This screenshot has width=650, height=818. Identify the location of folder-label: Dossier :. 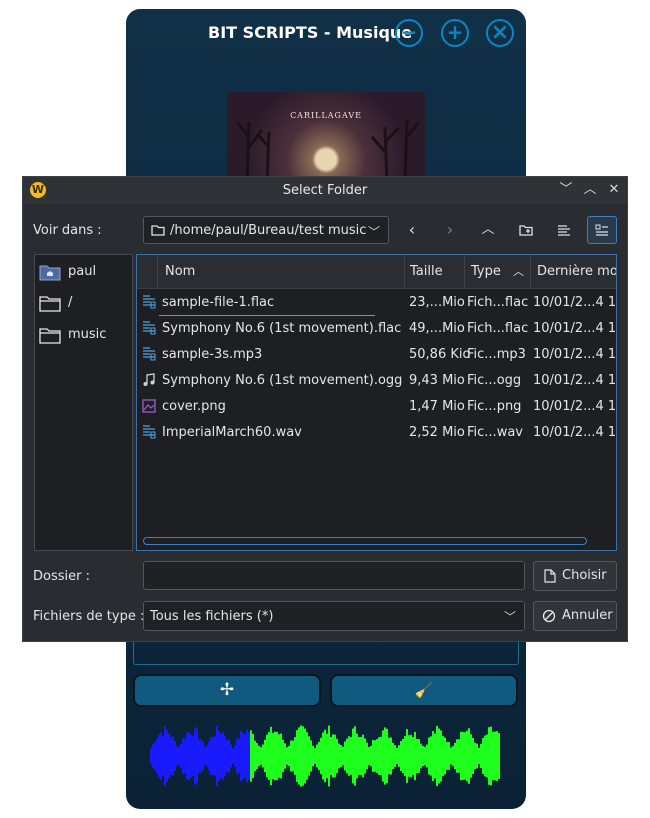
(61, 576).